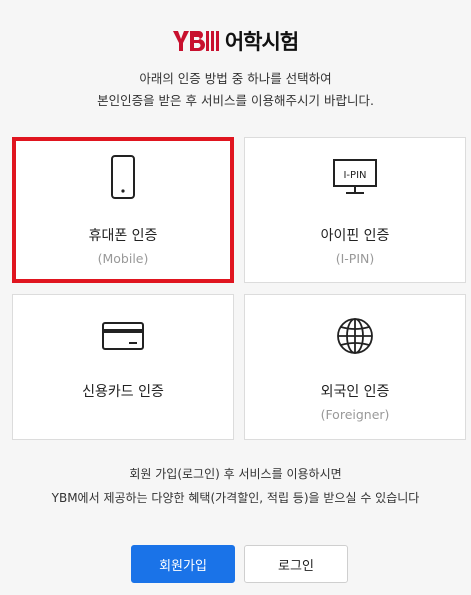  What do you see at coordinates (123, 336) in the screenshot?
I see `credit-card-icon` at bounding box center [123, 336].